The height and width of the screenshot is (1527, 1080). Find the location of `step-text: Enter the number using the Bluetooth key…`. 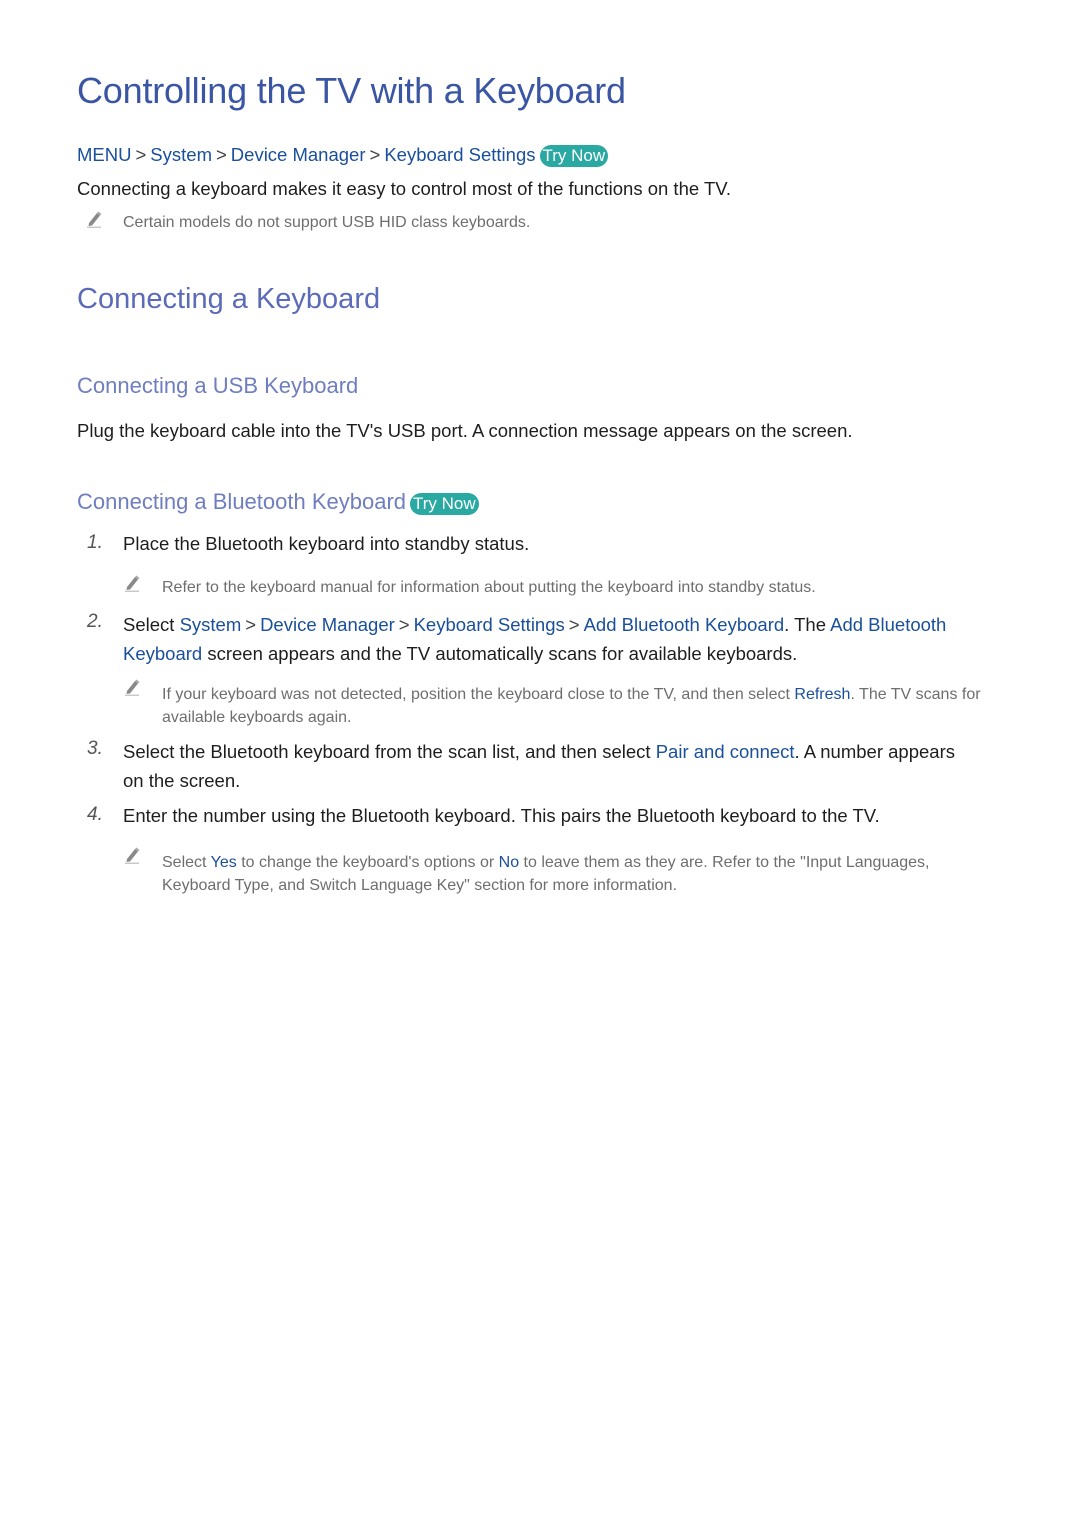

step-text: Enter the number using the Bluetooth key… is located at coordinates (501, 815).